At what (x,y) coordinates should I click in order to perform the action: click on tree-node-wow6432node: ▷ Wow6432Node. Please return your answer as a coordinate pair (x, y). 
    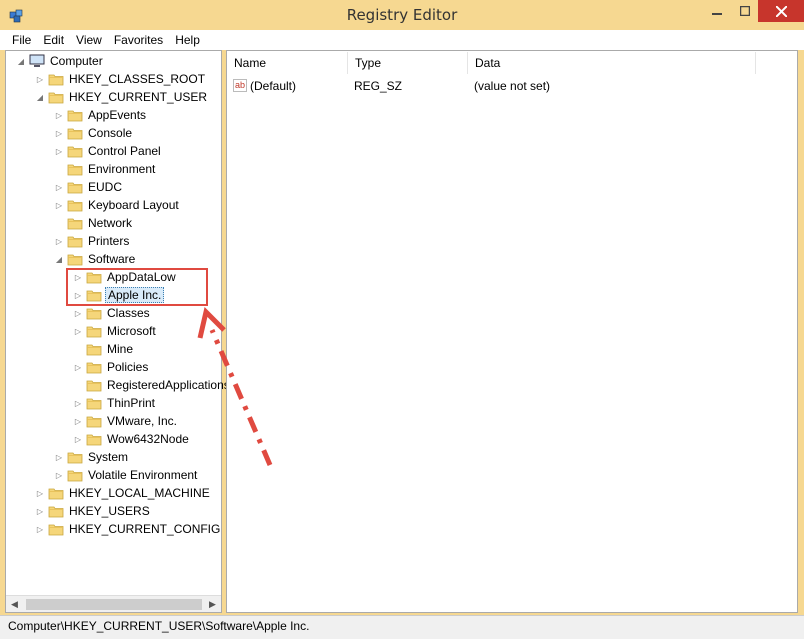
    Looking at the image, I should click on (132, 439).